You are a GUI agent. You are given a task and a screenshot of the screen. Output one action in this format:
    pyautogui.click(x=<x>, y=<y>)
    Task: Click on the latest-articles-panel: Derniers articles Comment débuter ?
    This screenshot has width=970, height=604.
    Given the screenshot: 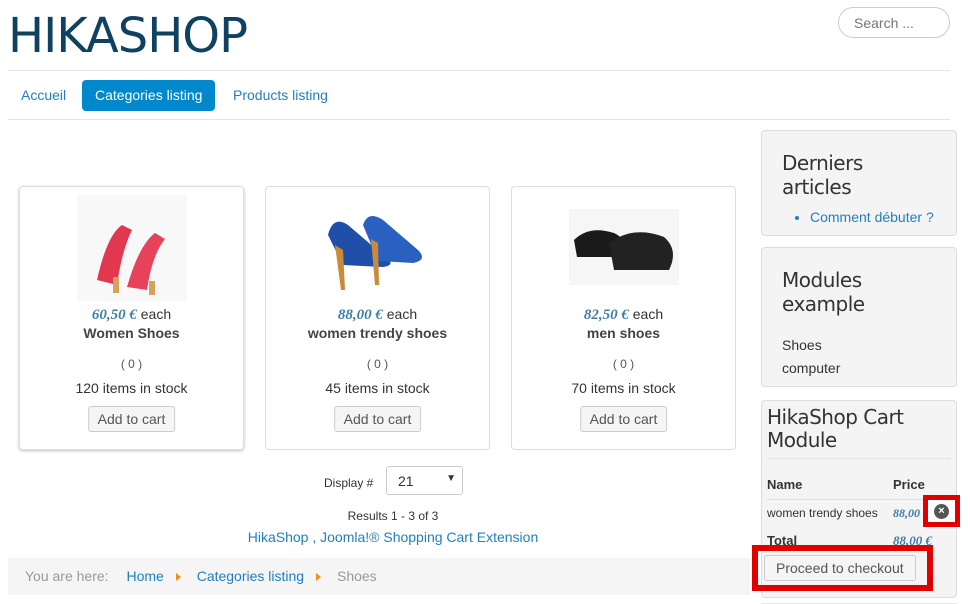 What is the action you would take?
    pyautogui.click(x=859, y=183)
    